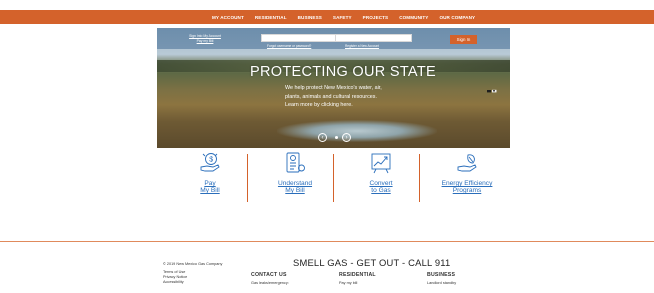 Image resolution: width=654 pixels, height=293 pixels. What do you see at coordinates (270, 283) in the screenshot?
I see `footer-contact-item: Gas leaks/emergency:` at bounding box center [270, 283].